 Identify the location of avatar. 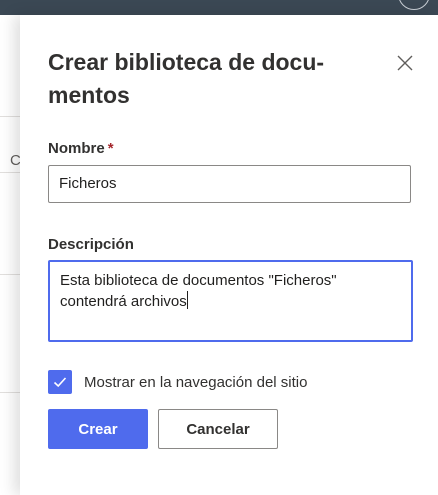
(414, 5).